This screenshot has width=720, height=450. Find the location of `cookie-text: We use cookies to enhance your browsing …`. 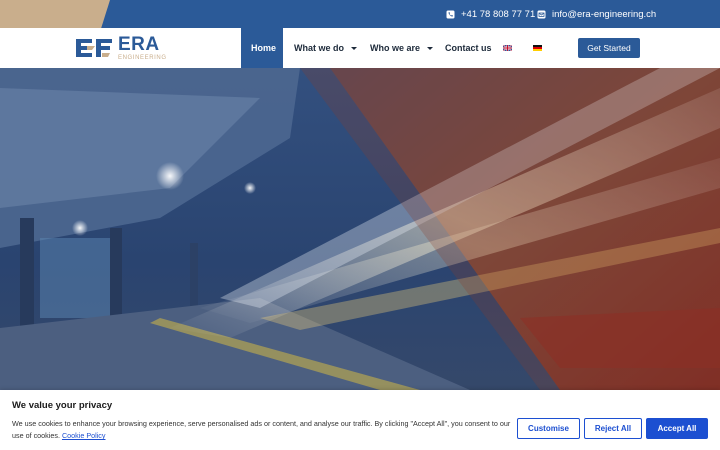

cookie-text: We use cookies to enhance your browsing … is located at coordinates (262, 430).